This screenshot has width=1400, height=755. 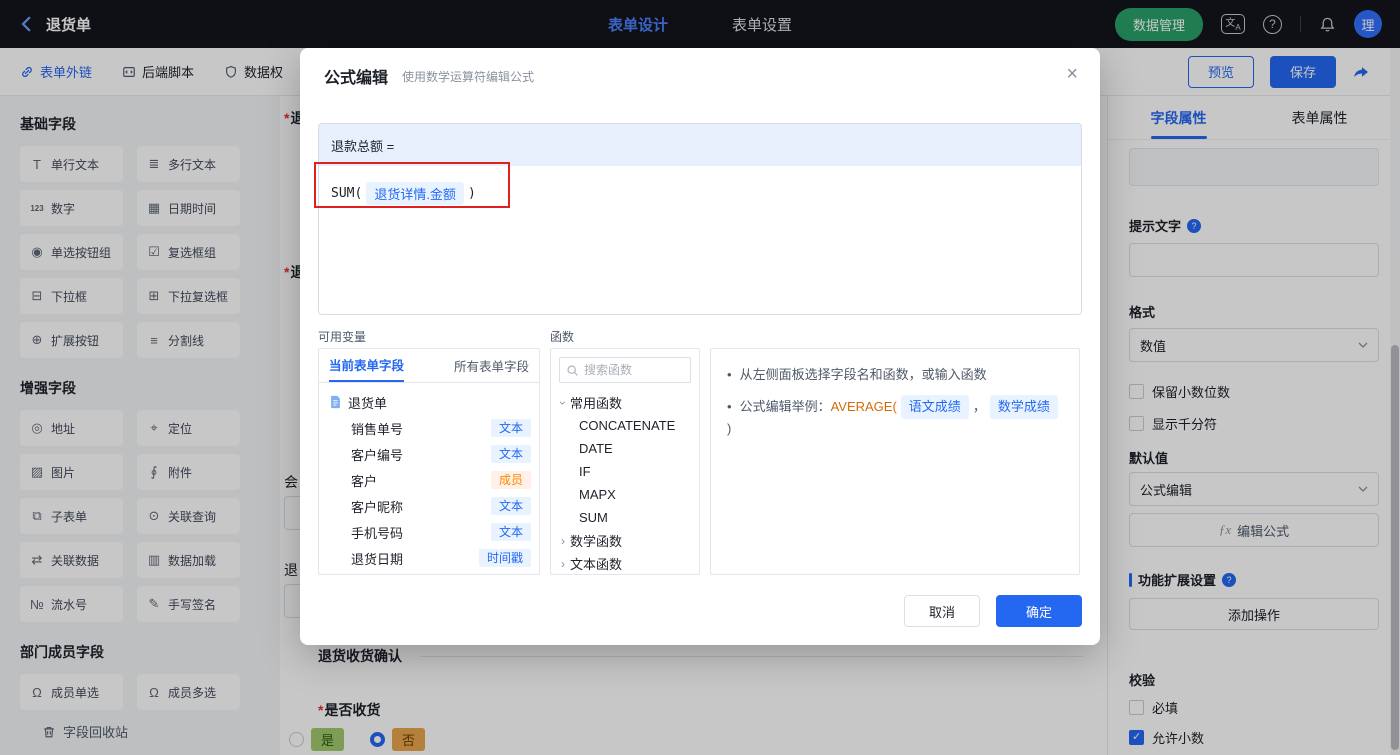 What do you see at coordinates (625, 563) in the screenshot?
I see `function-group-text: › 文本函数` at bounding box center [625, 563].